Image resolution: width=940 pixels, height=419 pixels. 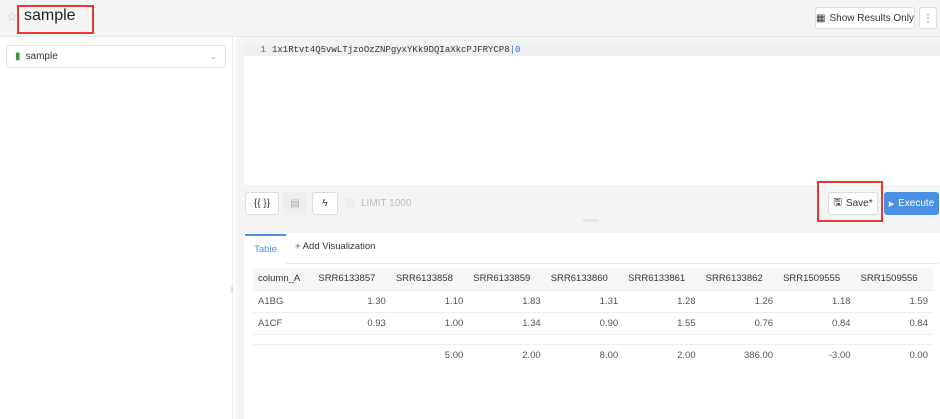 I want to click on dropdown-label: sample, so click(x=41, y=56).